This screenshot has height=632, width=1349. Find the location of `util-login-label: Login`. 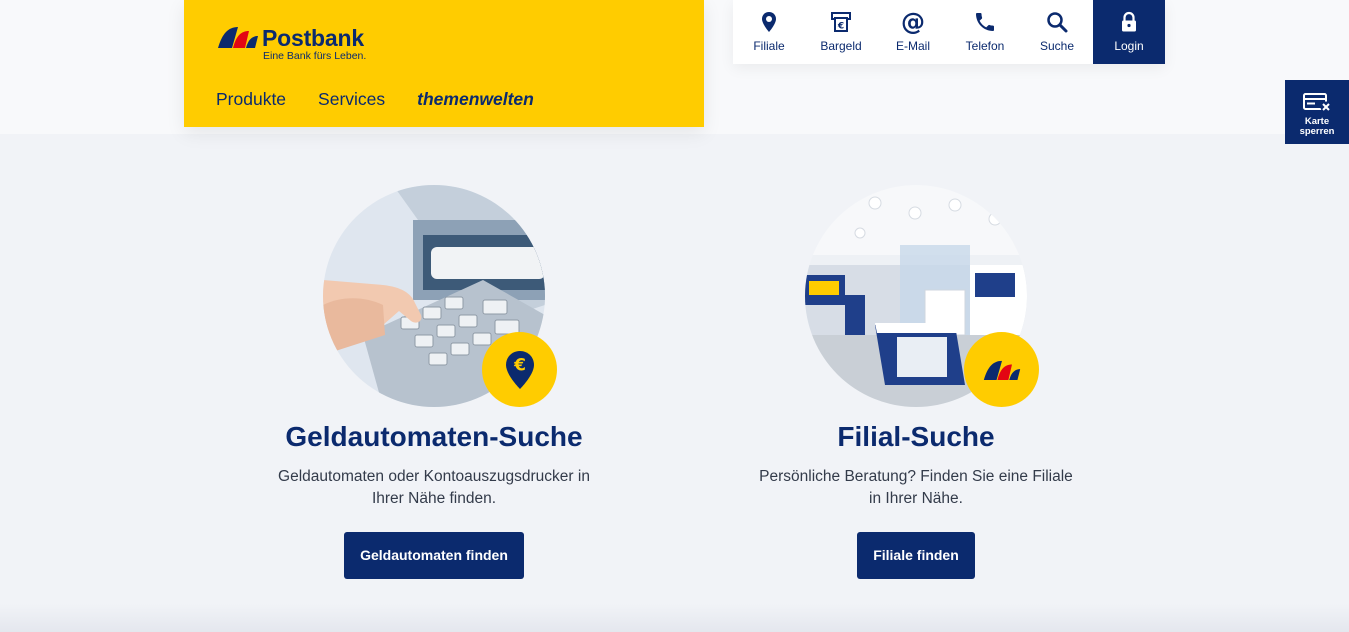

util-login-label: Login is located at coordinates (1129, 46).